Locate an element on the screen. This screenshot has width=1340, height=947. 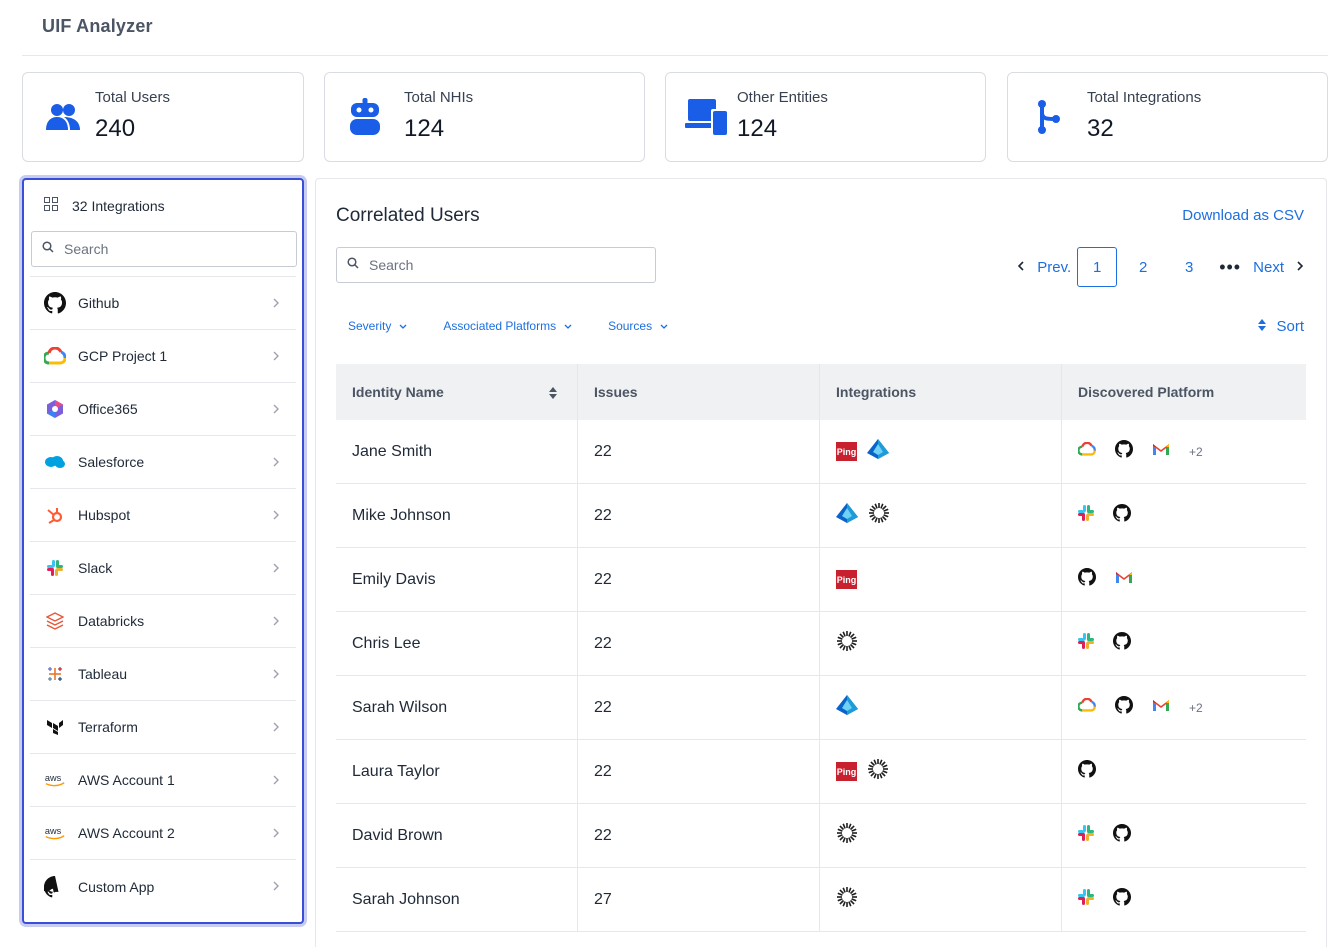
filter-severity: Severity is located at coordinates (377, 326).